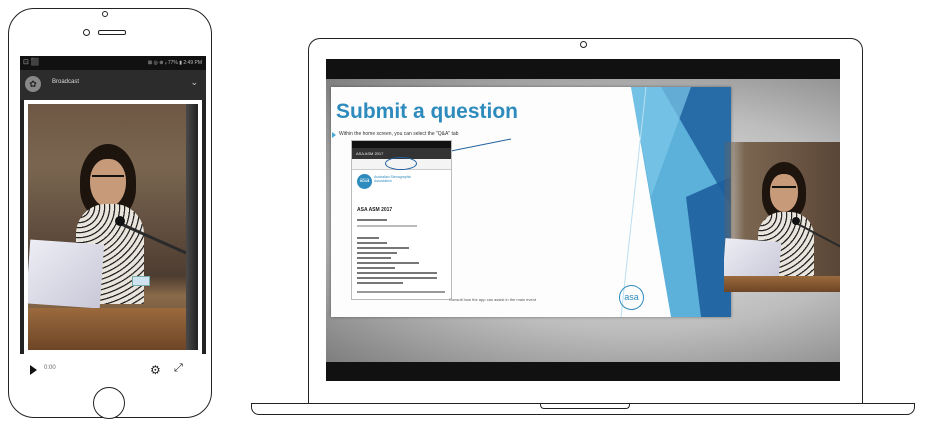 The width and height of the screenshot is (927, 421). I want to click on app-title: Broadcast, so click(66, 82).